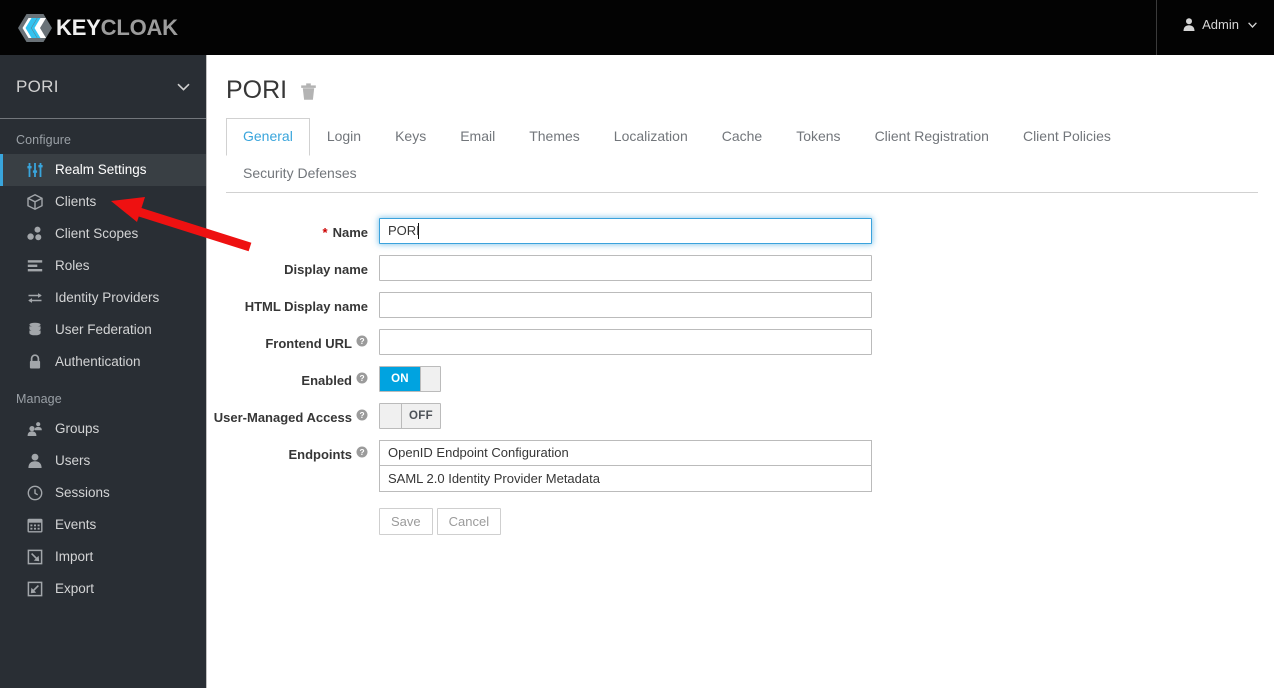 The height and width of the screenshot is (688, 1274). I want to click on calendar-icon, so click(34, 525).